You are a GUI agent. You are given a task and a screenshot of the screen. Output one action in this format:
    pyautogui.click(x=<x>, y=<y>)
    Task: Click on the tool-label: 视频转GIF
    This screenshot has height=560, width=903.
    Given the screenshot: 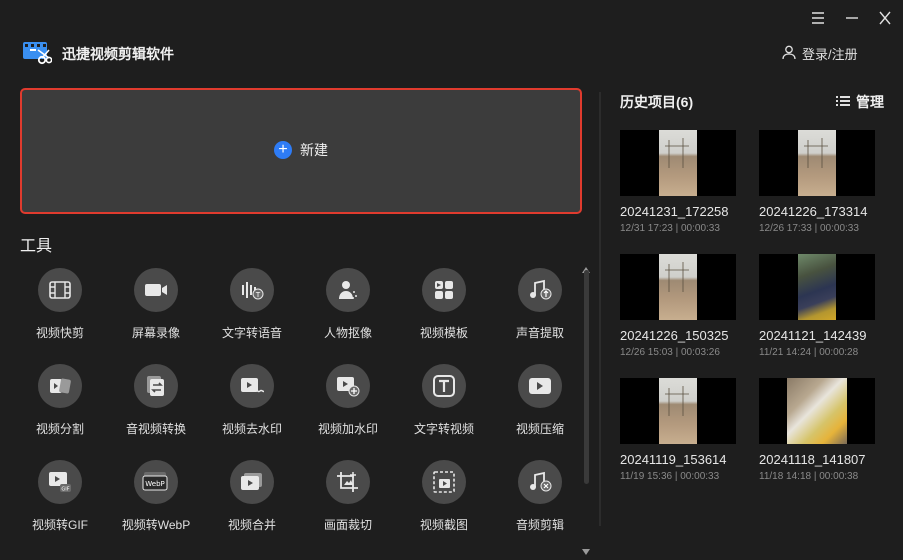 What is the action you would take?
    pyautogui.click(x=60, y=525)
    